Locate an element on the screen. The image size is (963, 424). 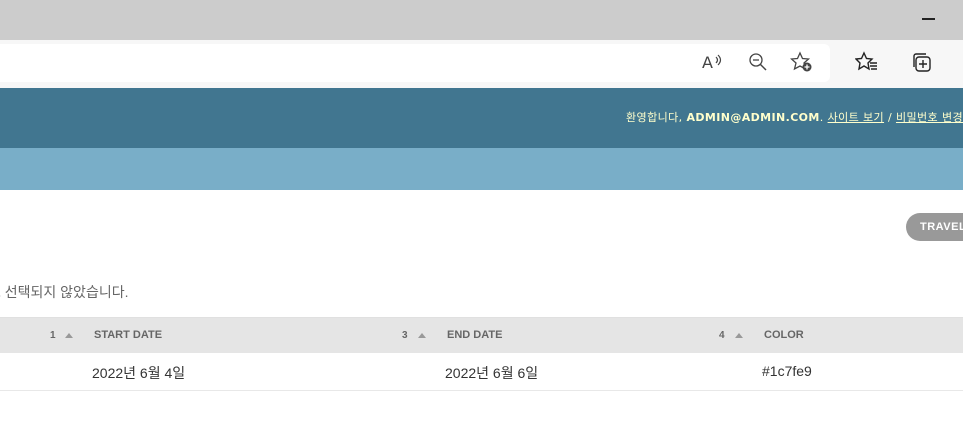
status-message: 도 선택되지 않았습니다. is located at coordinates (64, 292).